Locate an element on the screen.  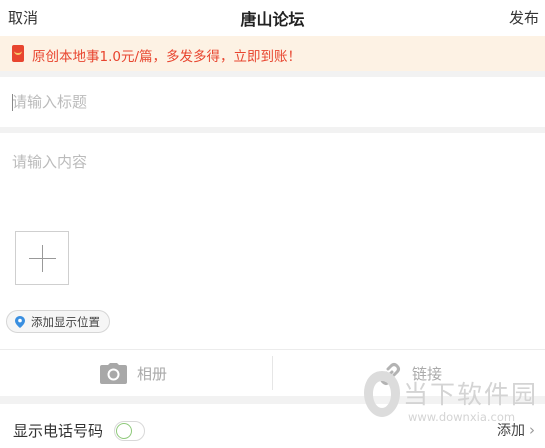
promo-banner: 原创本地事1.0元/篇，多发多得，立即到账！ is located at coordinates (272, 53).